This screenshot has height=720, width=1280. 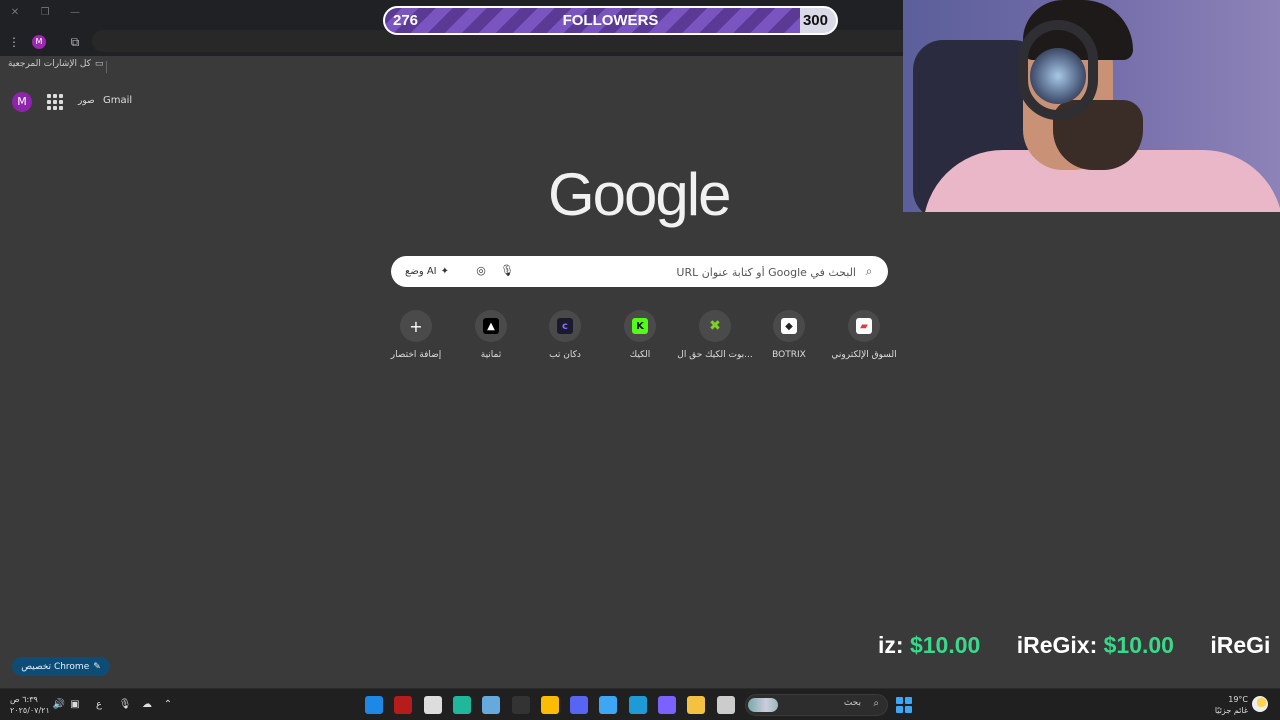 What do you see at coordinates (97, 666) in the screenshot?
I see `pencil-icon: ✎` at bounding box center [97, 666].